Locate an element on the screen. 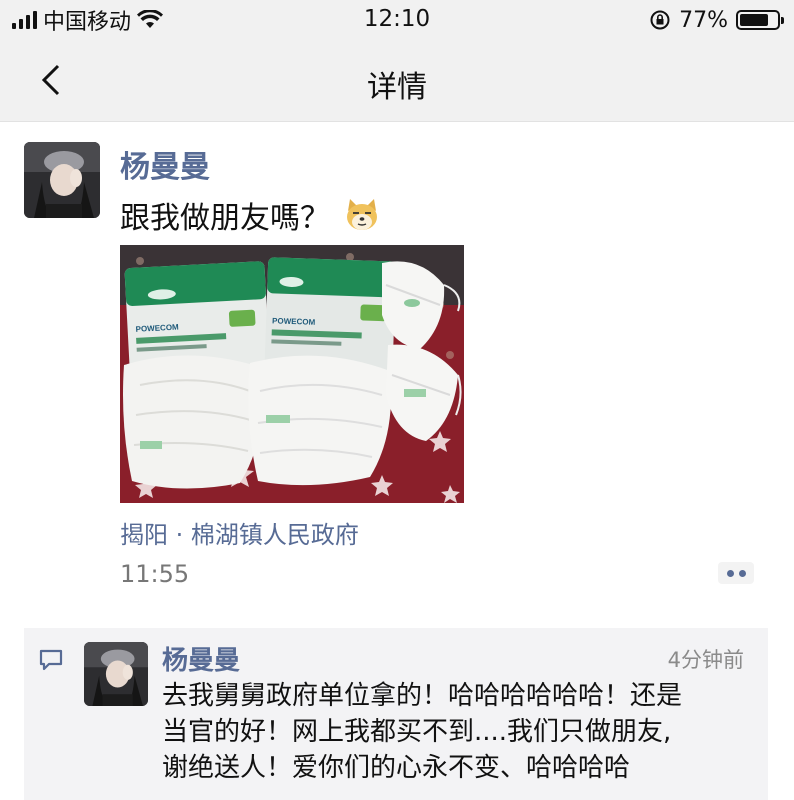  post-photo: POWECOM POWECOM is located at coordinates (292, 374).